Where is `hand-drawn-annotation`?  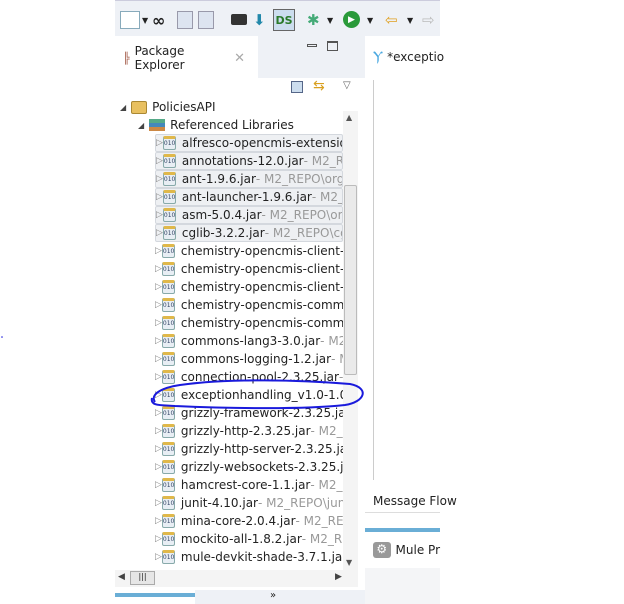 hand-drawn-annotation is located at coordinates (182, 373).